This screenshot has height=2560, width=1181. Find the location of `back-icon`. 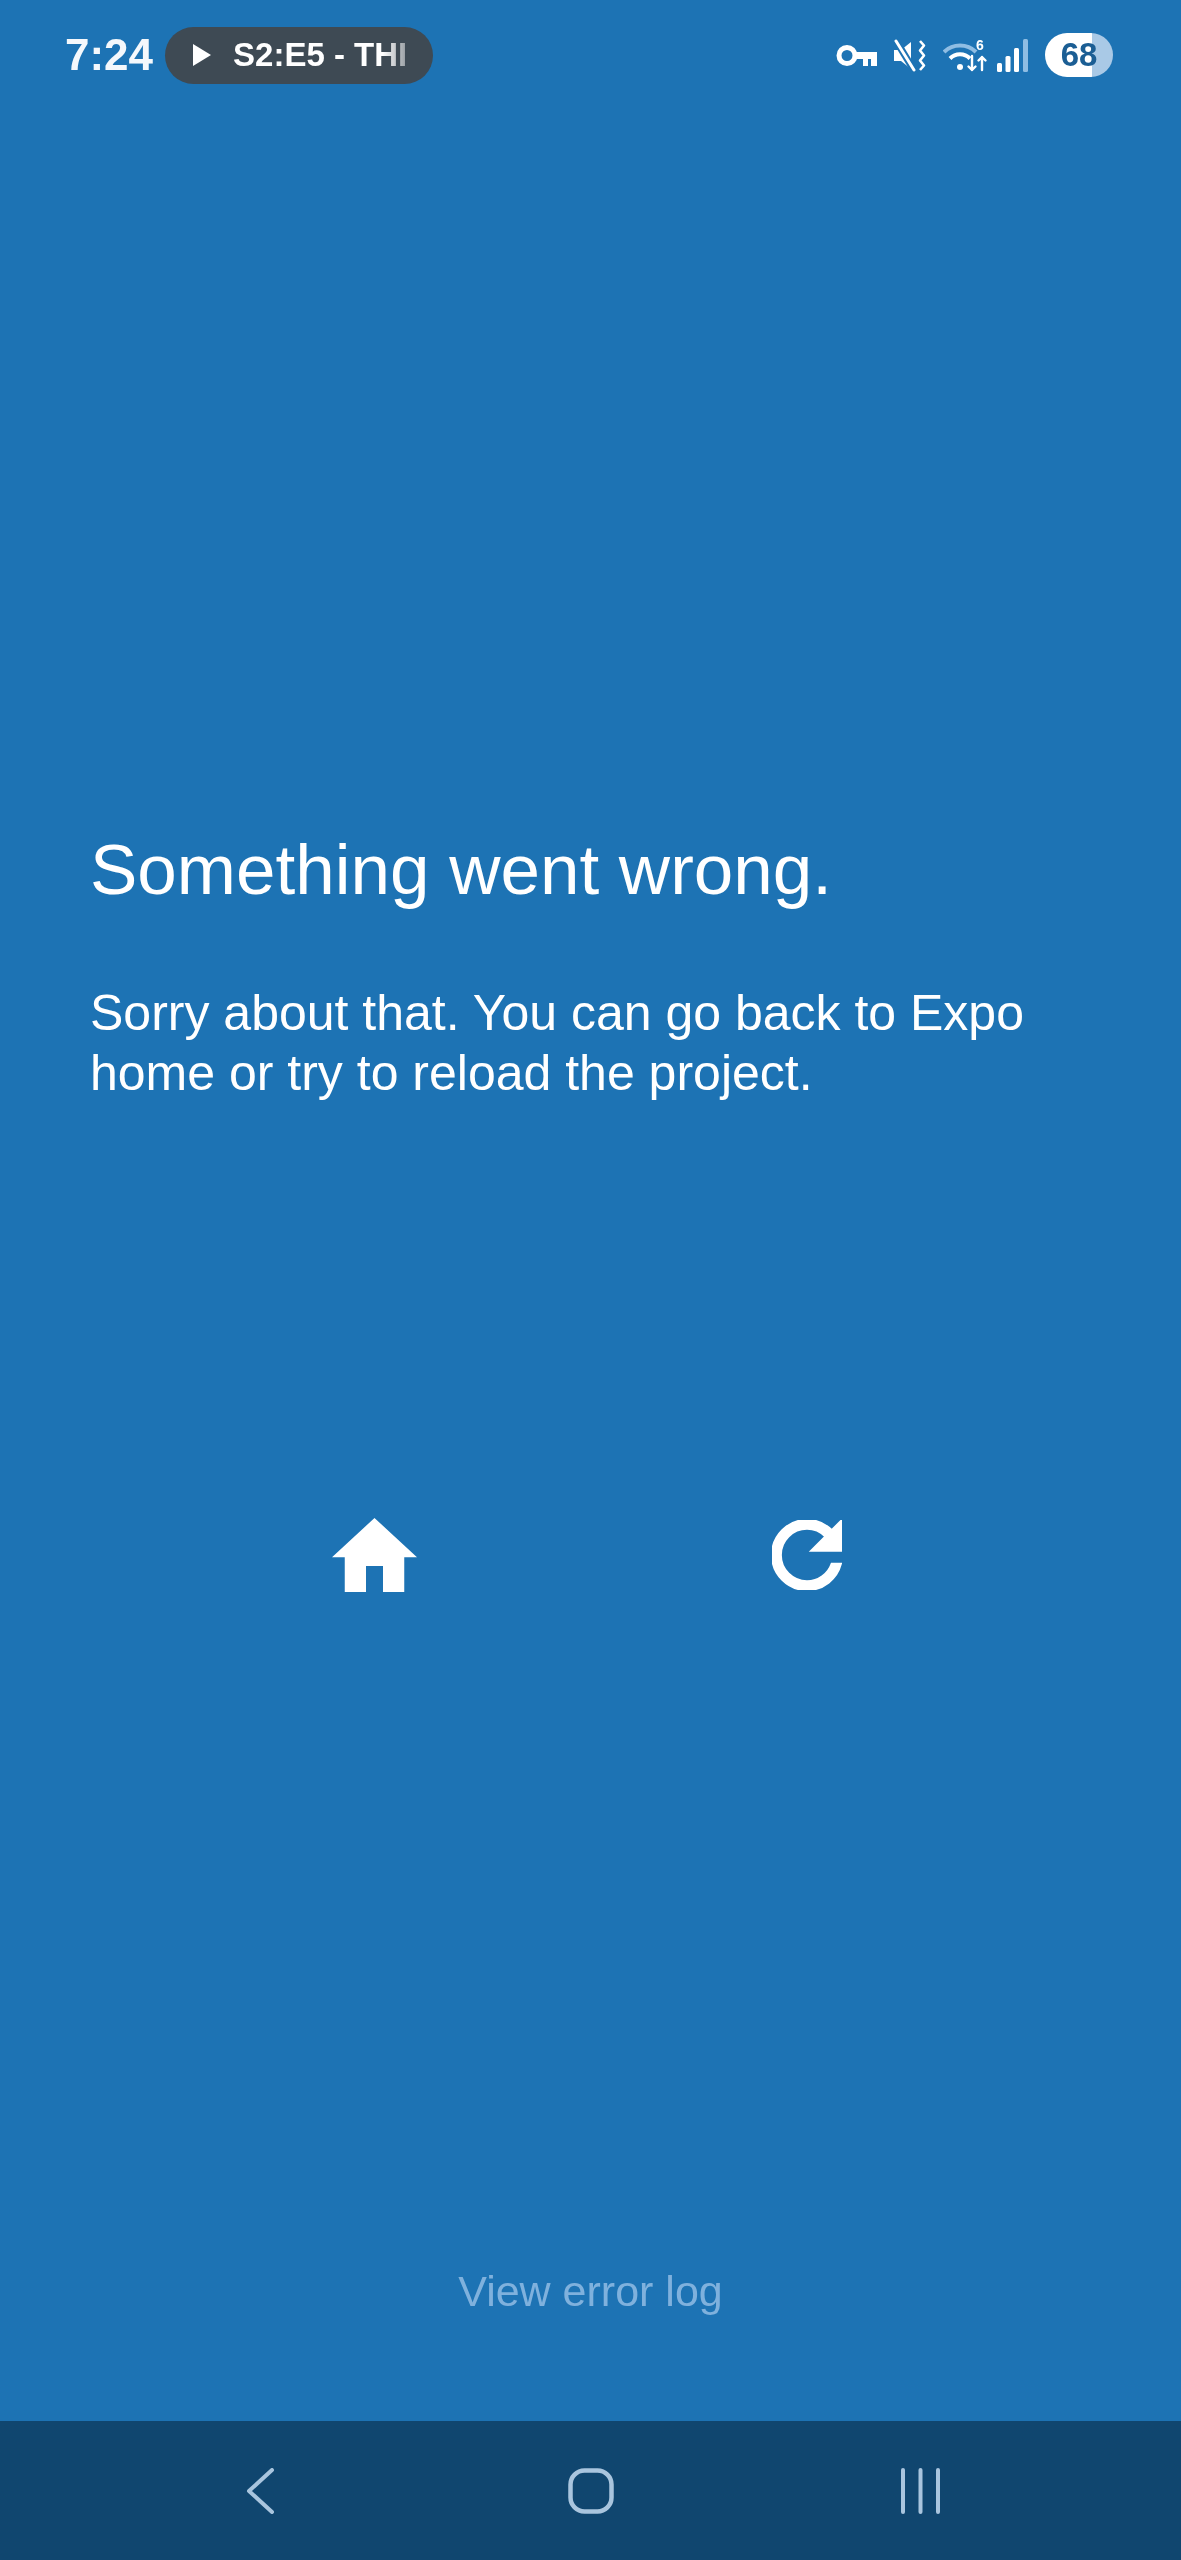

back-icon is located at coordinates (260, 2490).